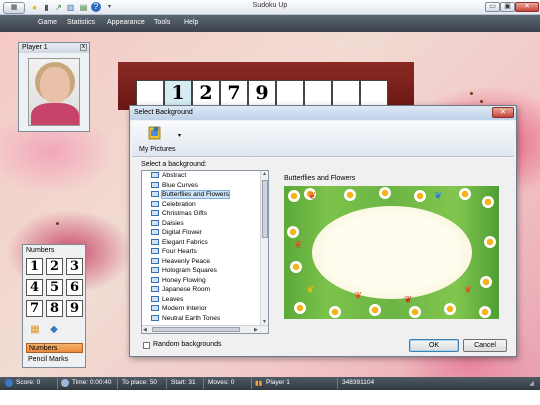 This screenshot has height=405, width=540. What do you see at coordinates (185, 213) in the screenshot?
I see `list-item-label: Christmas Gifts` at bounding box center [185, 213].